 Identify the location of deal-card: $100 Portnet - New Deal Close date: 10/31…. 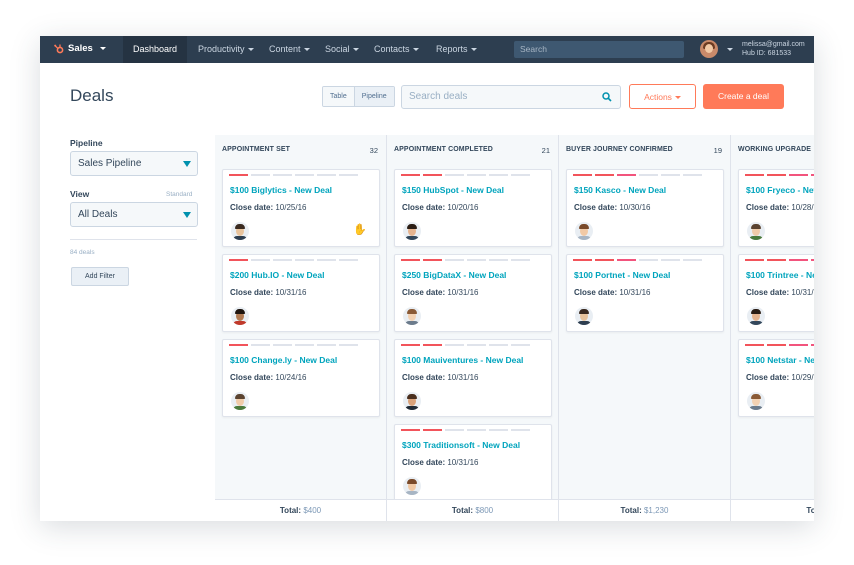
(645, 293).